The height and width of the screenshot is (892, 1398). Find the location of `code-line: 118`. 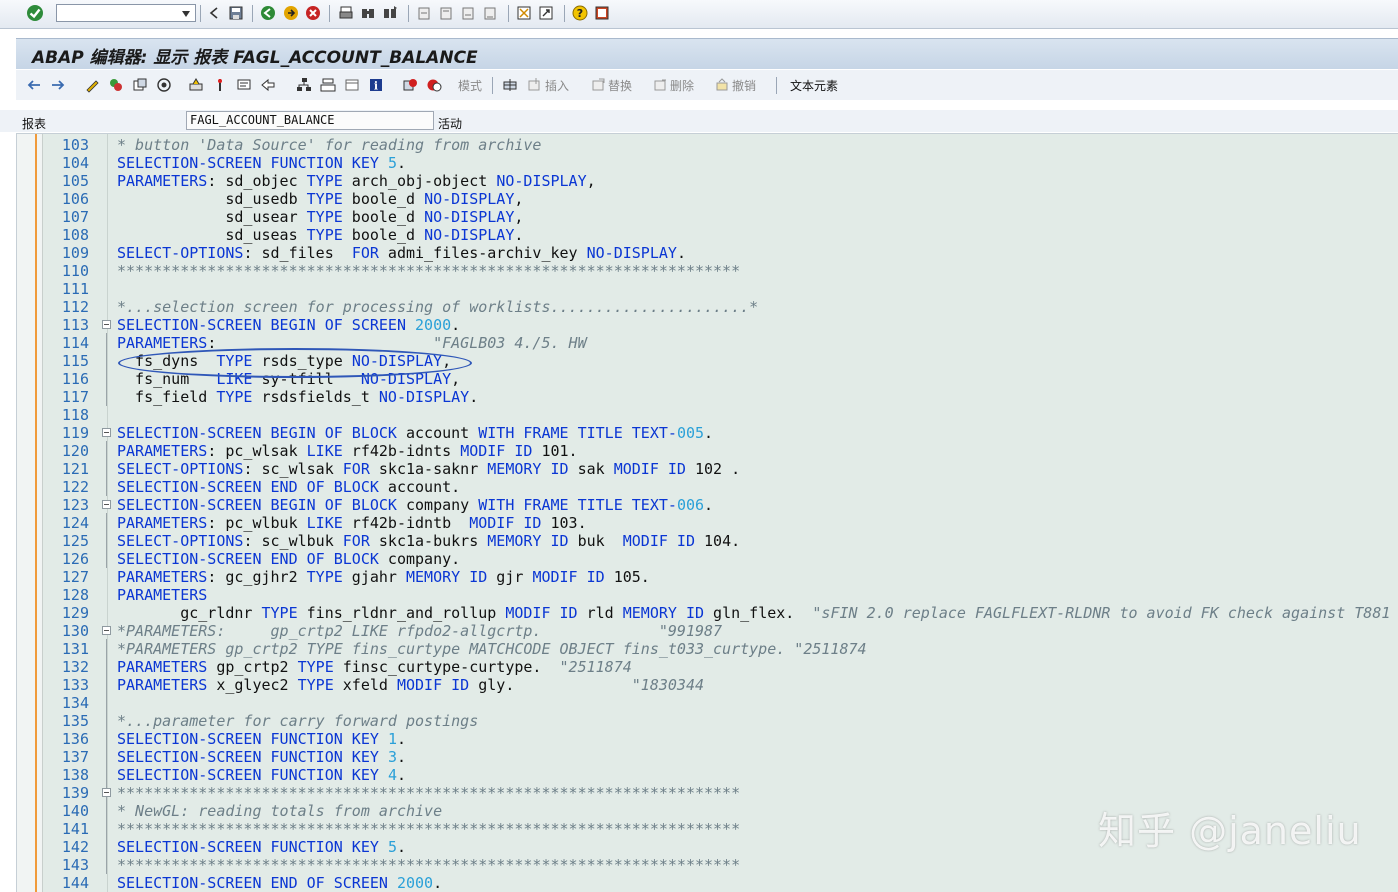

code-line: 118 is located at coordinates (707, 415).